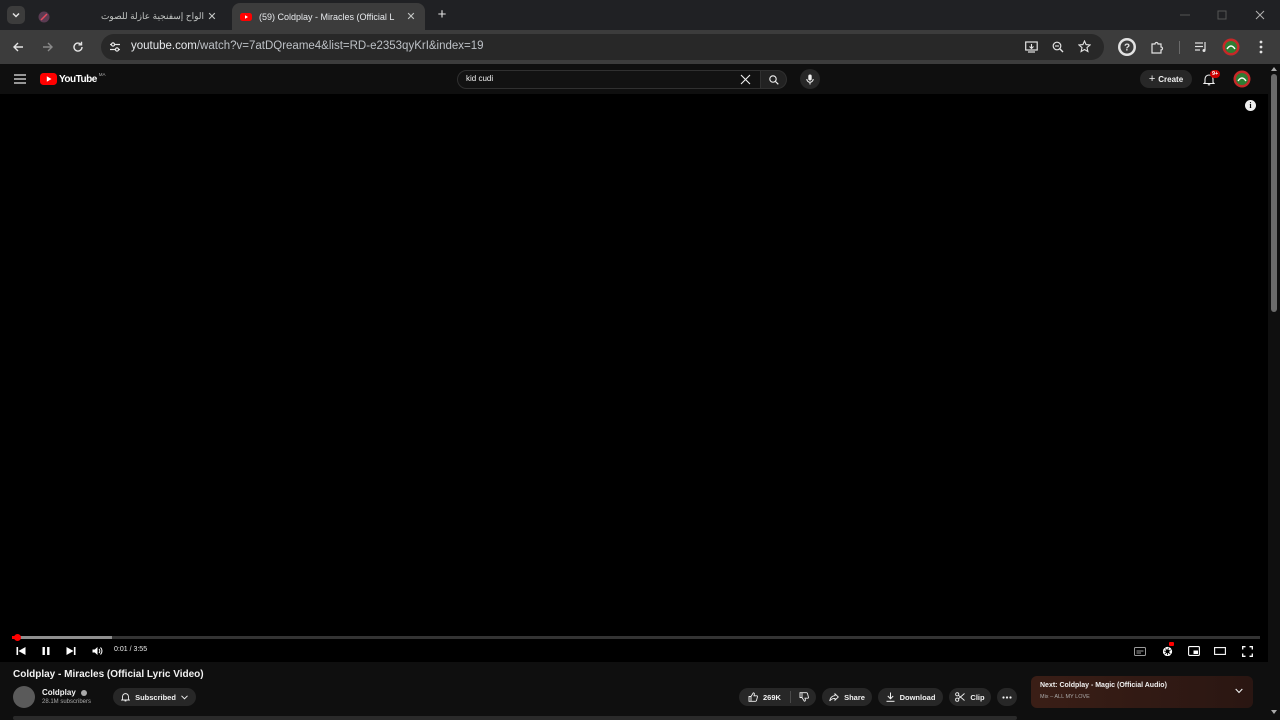 The height and width of the screenshot is (720, 1280). I want to click on more-actions-button, so click(1007, 697).